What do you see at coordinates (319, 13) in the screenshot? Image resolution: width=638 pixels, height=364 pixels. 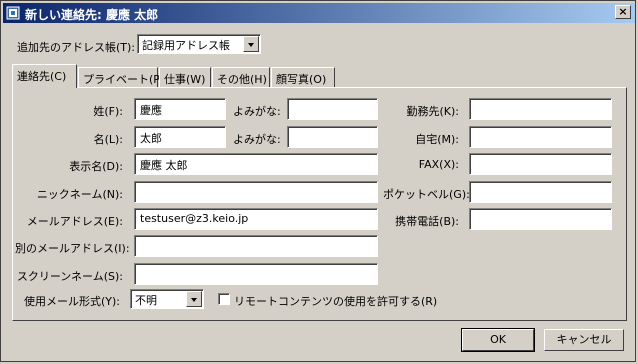 I see `title-bar: 新しい連絡先: 慶應 太郎 ×` at bounding box center [319, 13].